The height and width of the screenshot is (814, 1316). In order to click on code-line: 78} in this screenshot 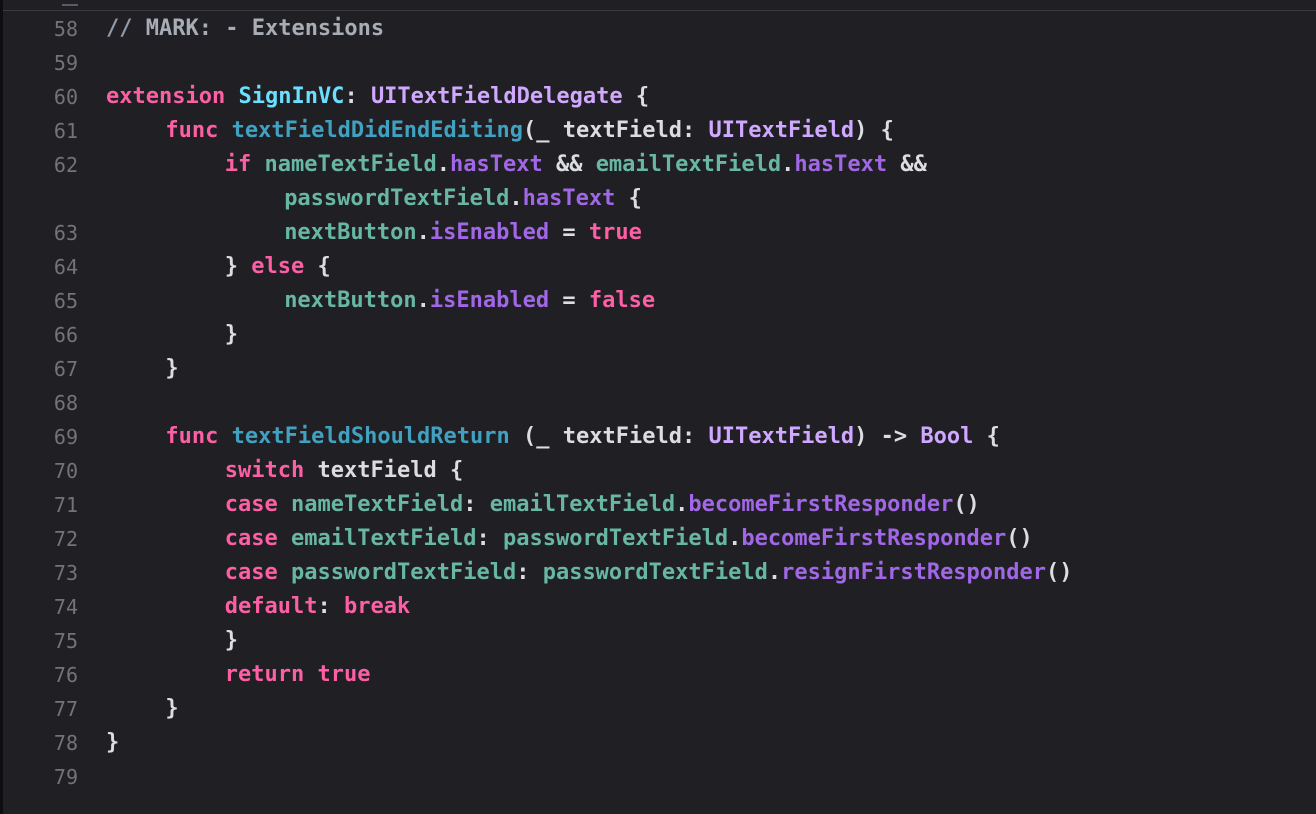, I will do `click(658, 743)`.